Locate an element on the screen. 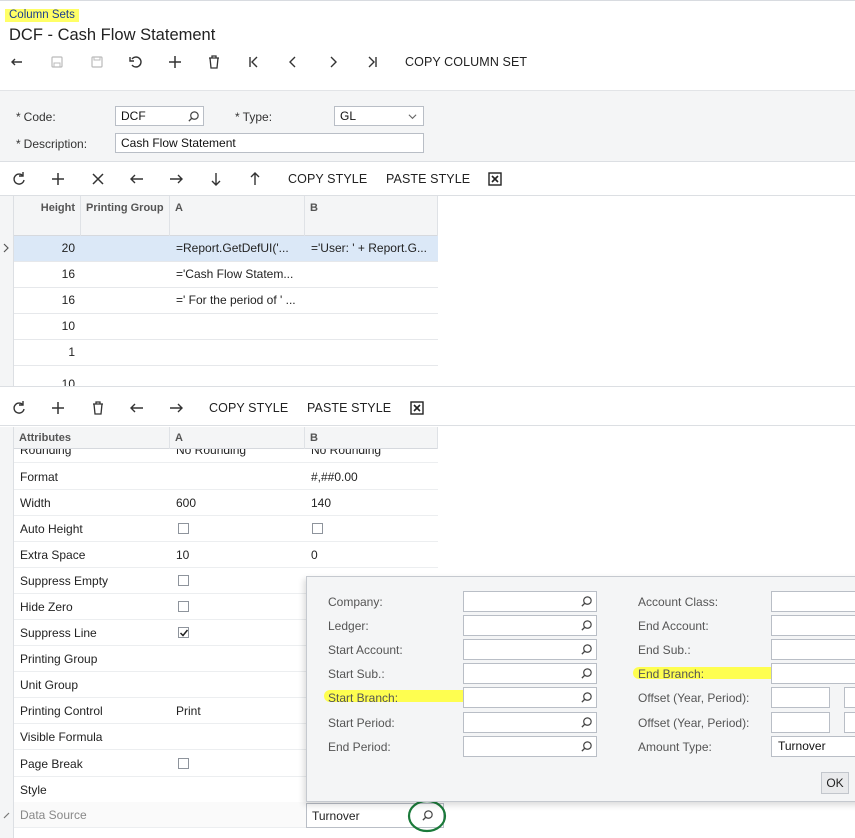 This screenshot has height=838, width=855. start-period-input is located at coordinates (530, 722).